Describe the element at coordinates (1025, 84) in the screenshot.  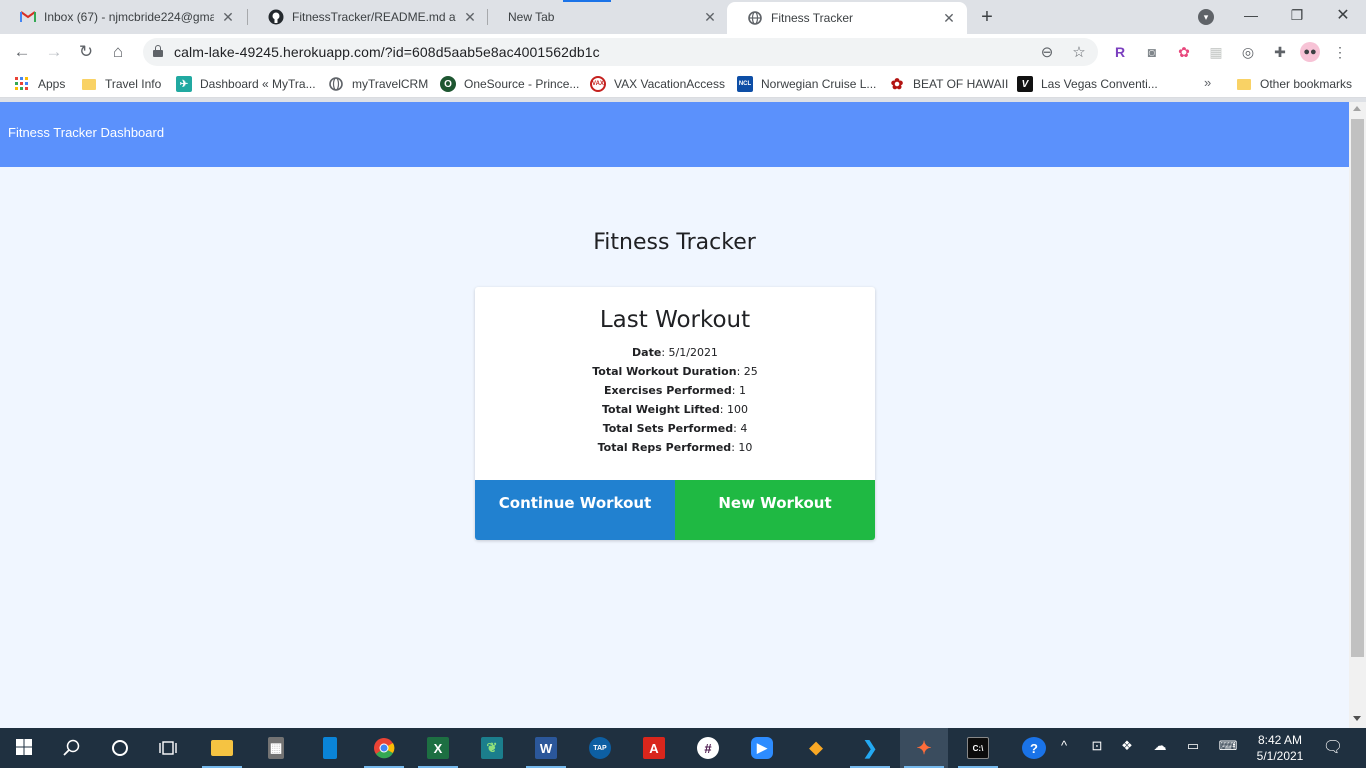
I see `vegas-icon: V` at that location.